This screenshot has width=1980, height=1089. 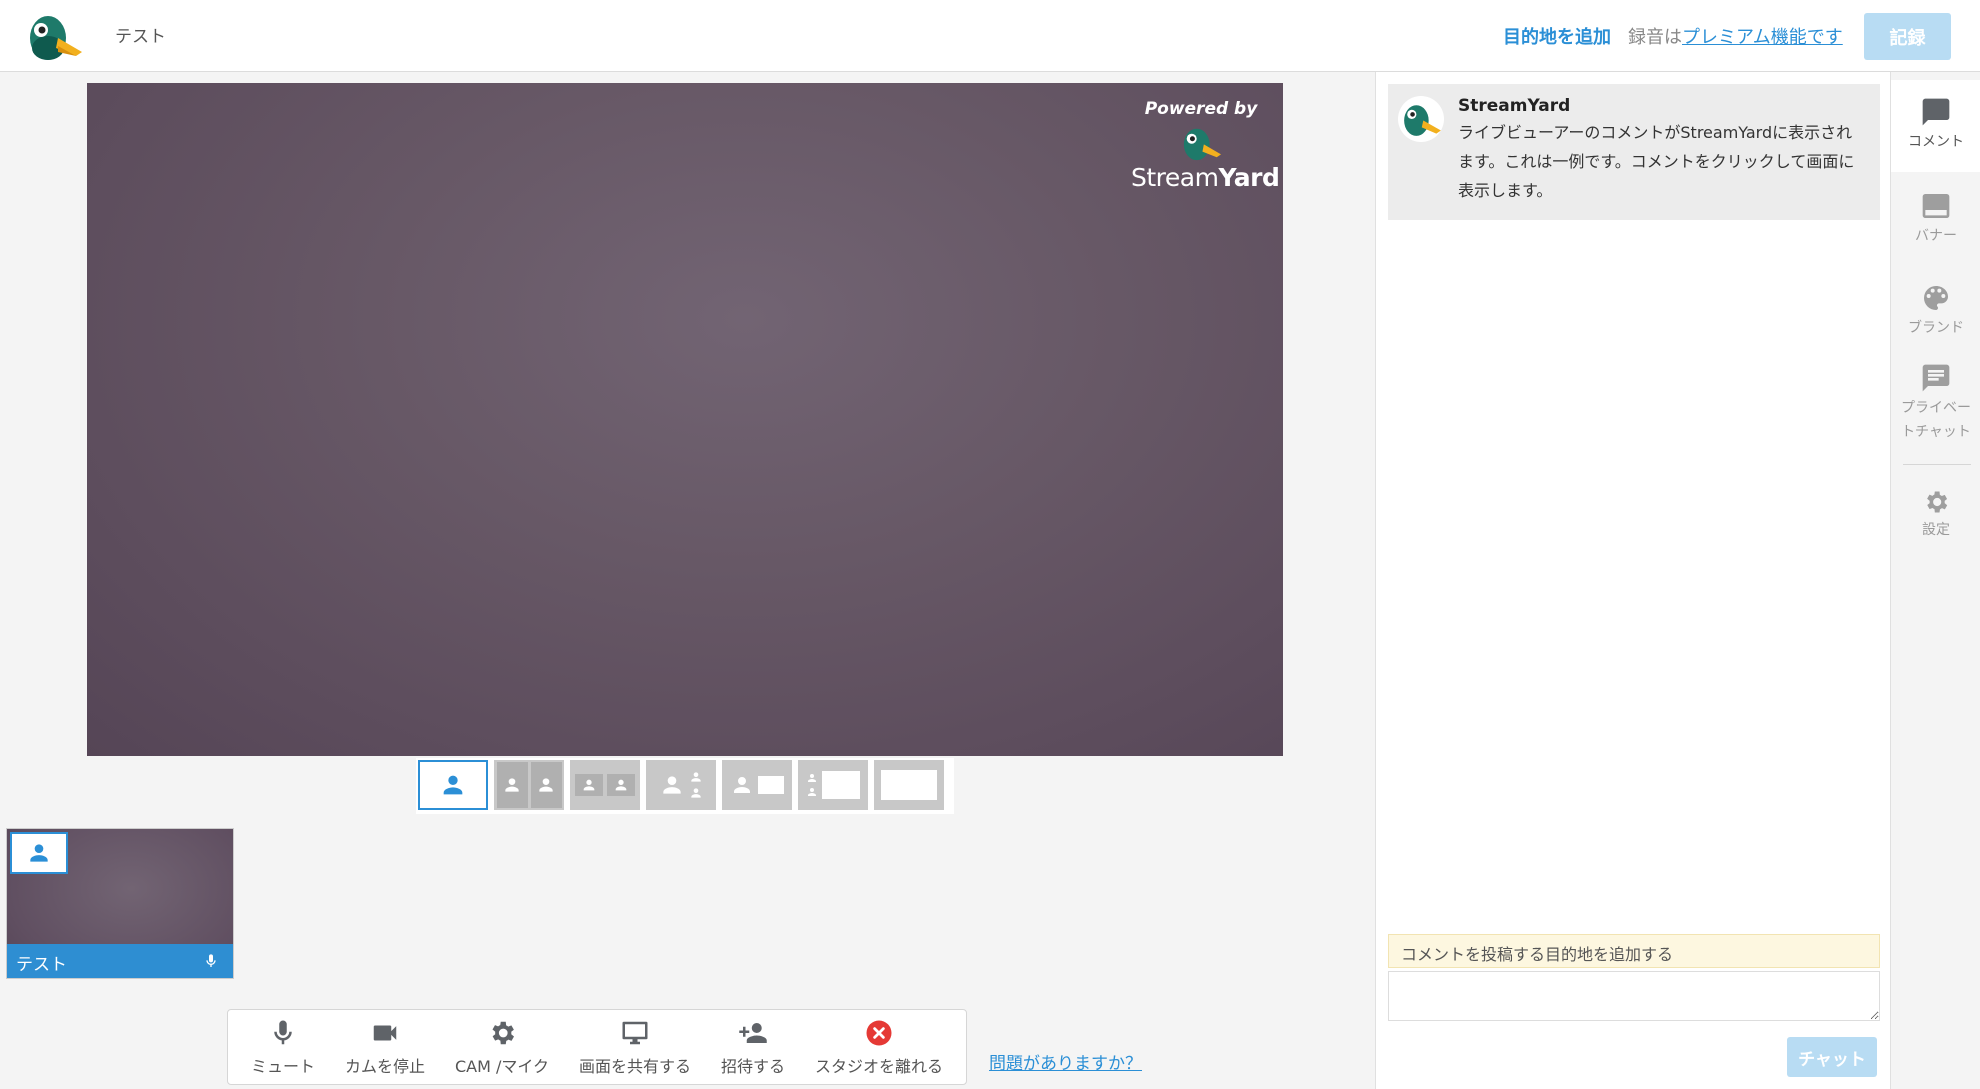 What do you see at coordinates (1907, 36) in the screenshot?
I see `record-button: 記録` at bounding box center [1907, 36].